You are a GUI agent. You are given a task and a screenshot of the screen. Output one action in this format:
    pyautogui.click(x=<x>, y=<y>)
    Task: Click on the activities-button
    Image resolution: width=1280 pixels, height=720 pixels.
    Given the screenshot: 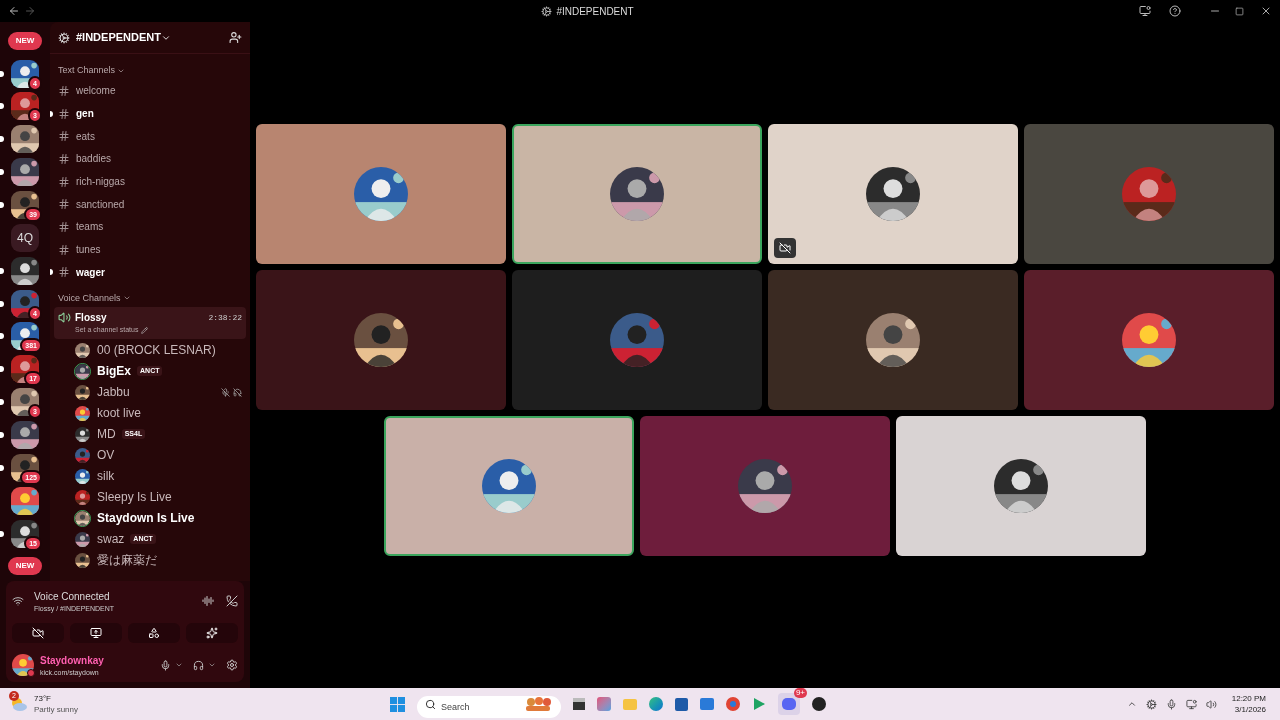 What is the action you would take?
    pyautogui.click(x=154, y=632)
    